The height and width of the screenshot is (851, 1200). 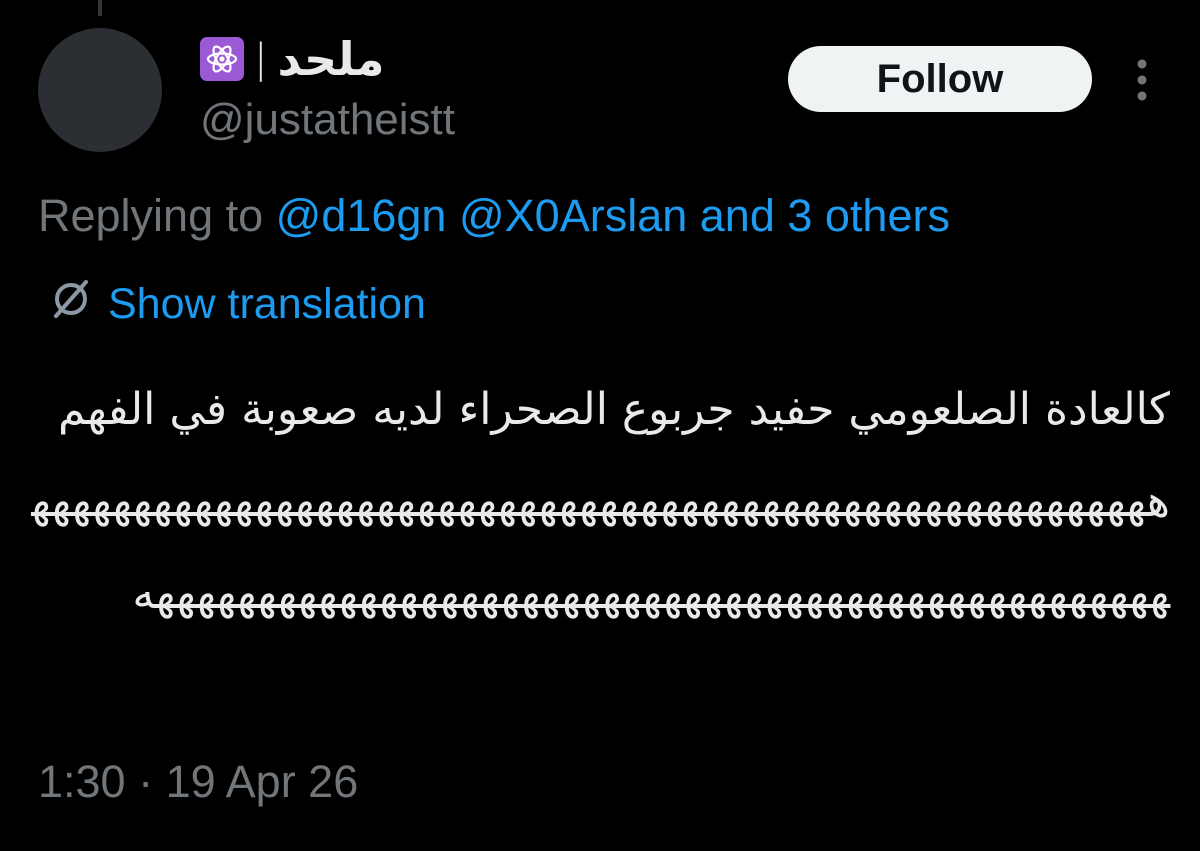 What do you see at coordinates (573, 215) in the screenshot?
I see `mention-link: @X0Arslan` at bounding box center [573, 215].